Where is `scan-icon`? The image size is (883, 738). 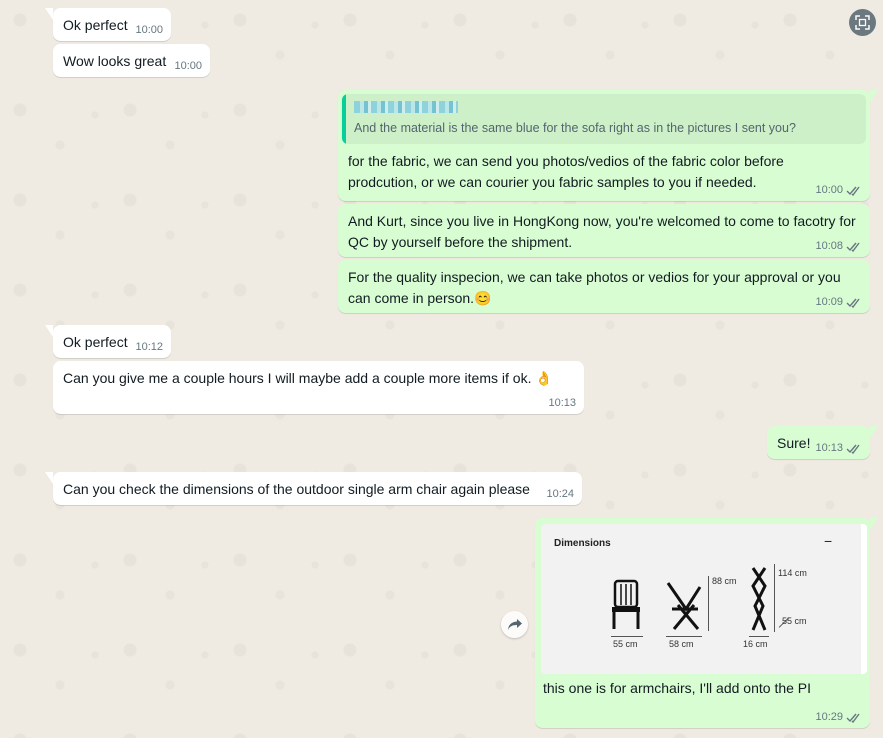 scan-icon is located at coordinates (862, 22).